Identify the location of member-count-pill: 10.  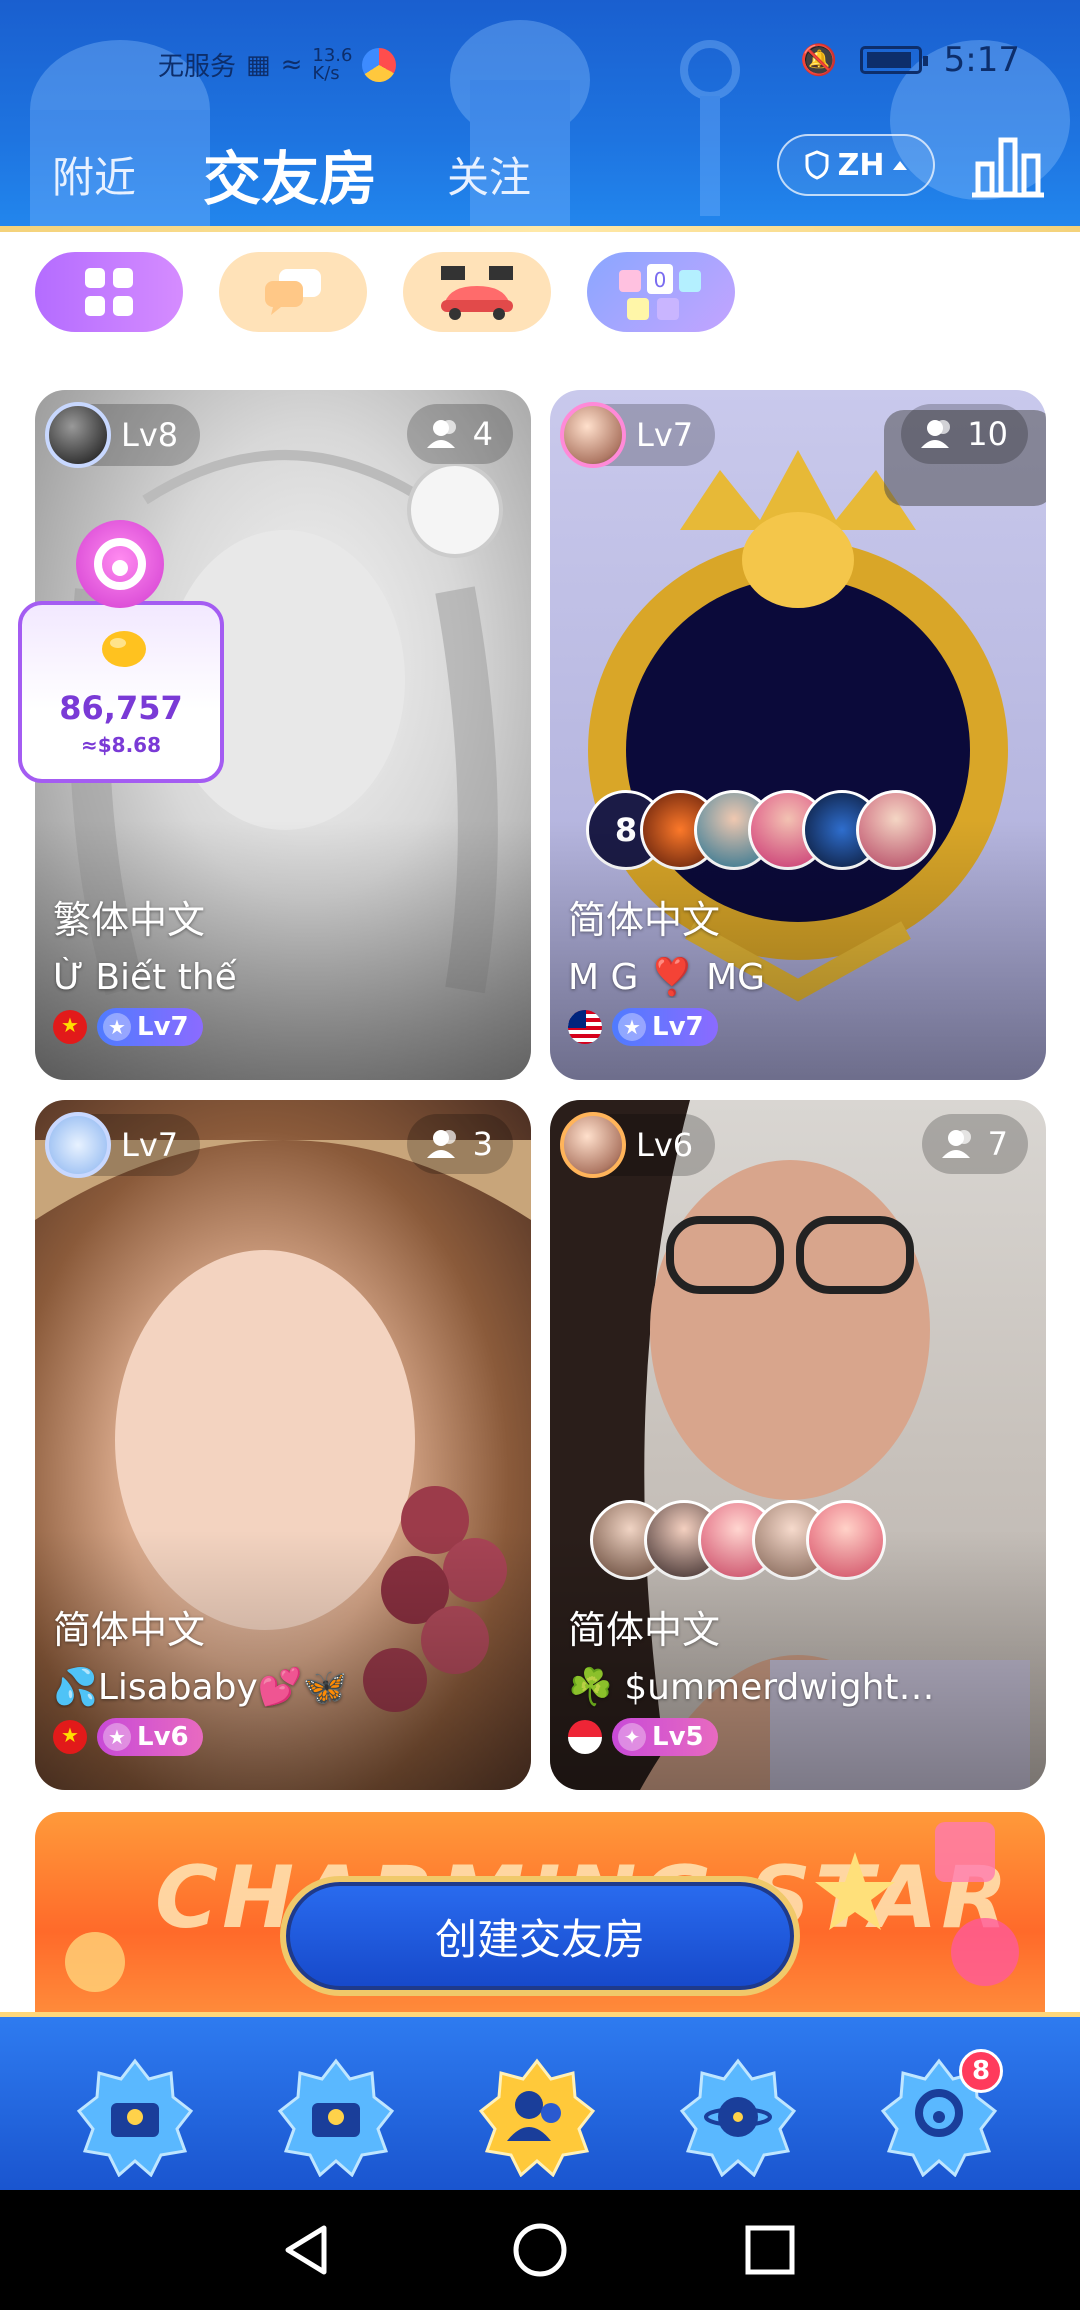
(964, 434).